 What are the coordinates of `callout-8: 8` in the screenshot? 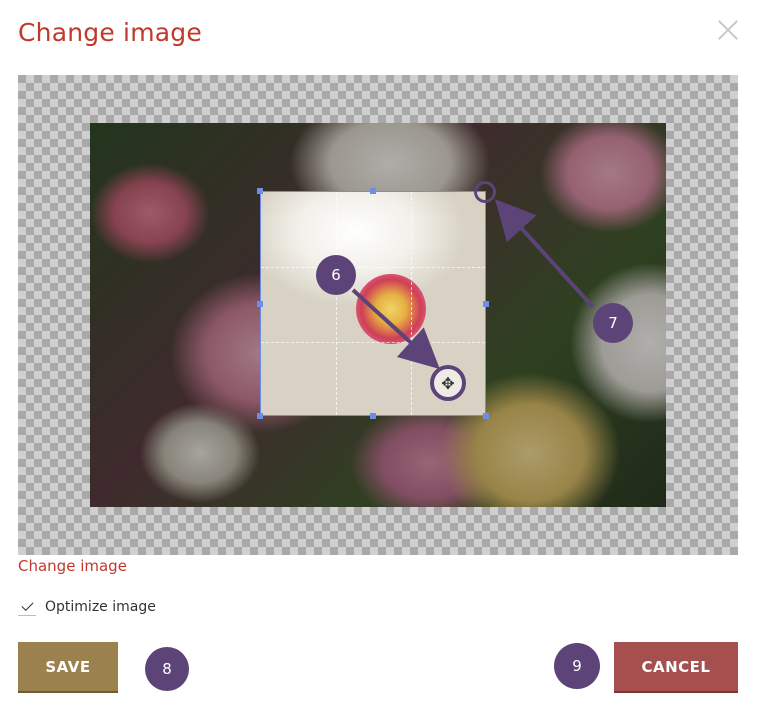 It's located at (167, 669).